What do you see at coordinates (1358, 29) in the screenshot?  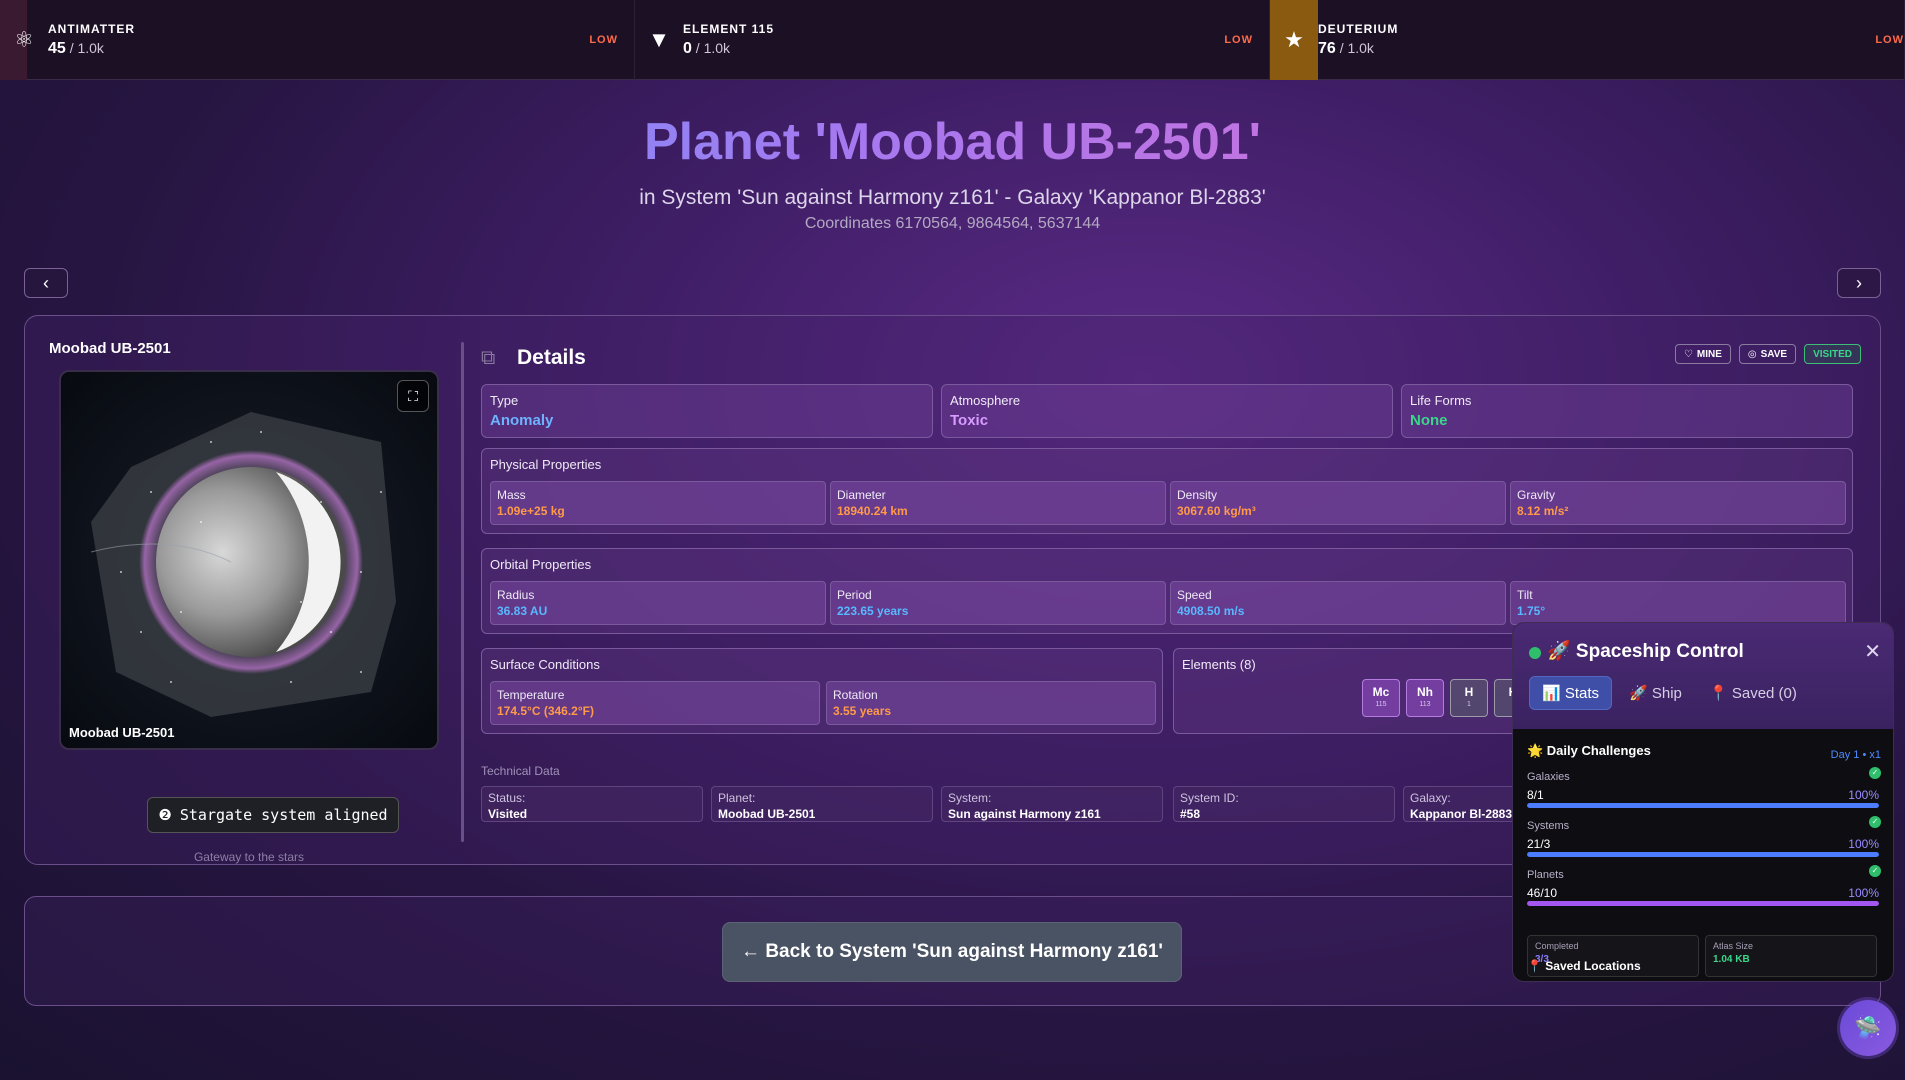 I see `resource-name: DEUTERIUM` at bounding box center [1358, 29].